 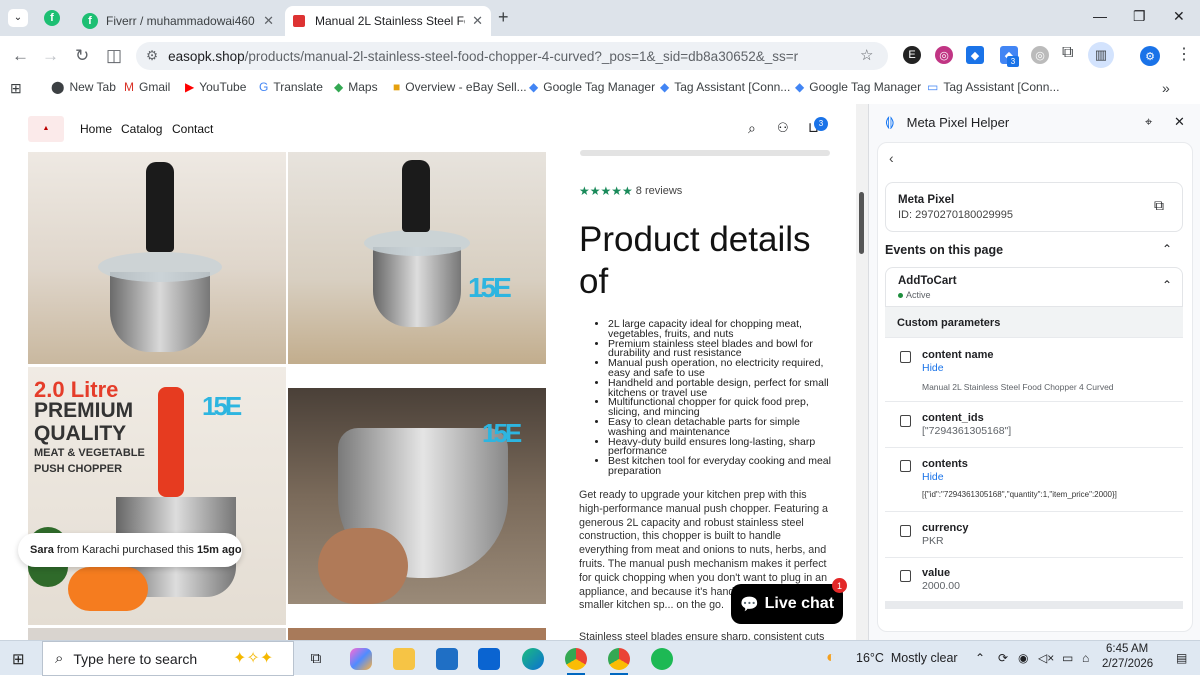 What do you see at coordinates (447, 659) in the screenshot?
I see `store-app-icon` at bounding box center [447, 659].